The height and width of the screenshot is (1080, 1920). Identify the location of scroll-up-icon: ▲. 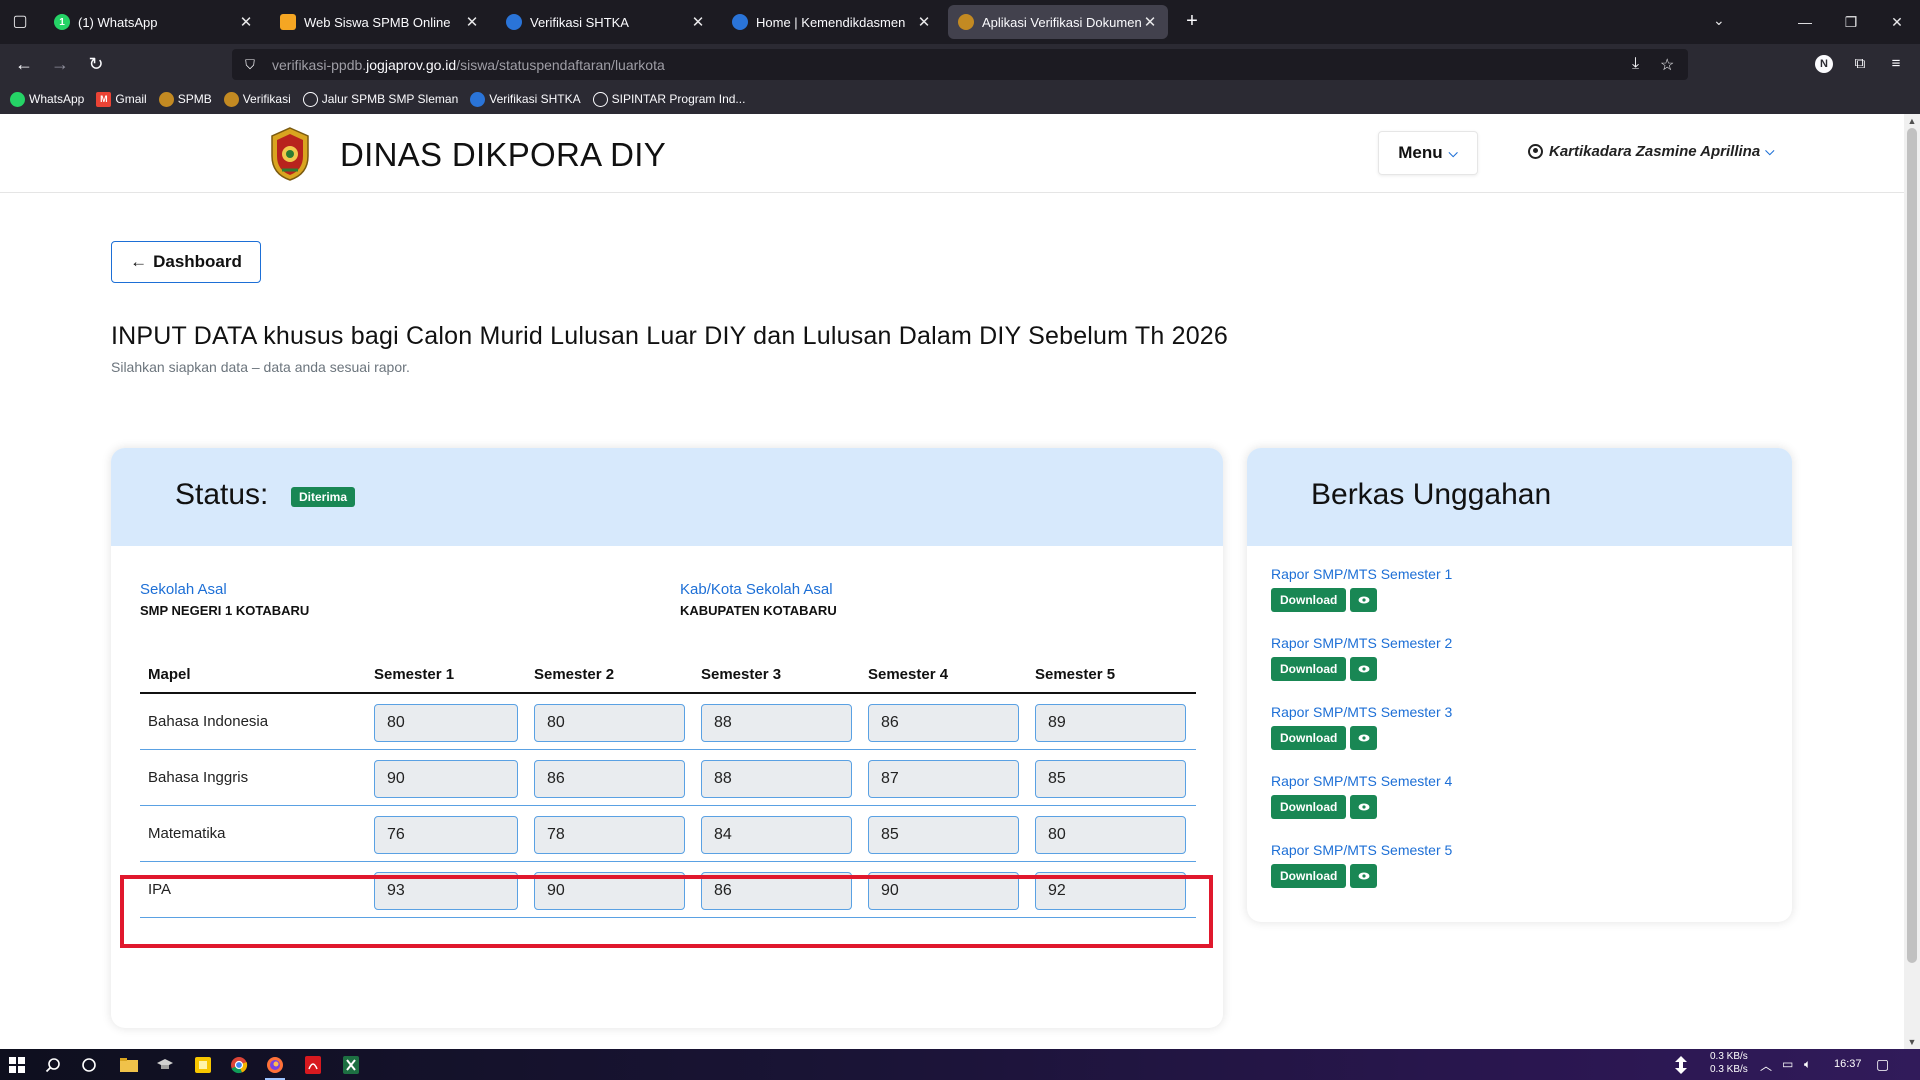
(1912, 121).